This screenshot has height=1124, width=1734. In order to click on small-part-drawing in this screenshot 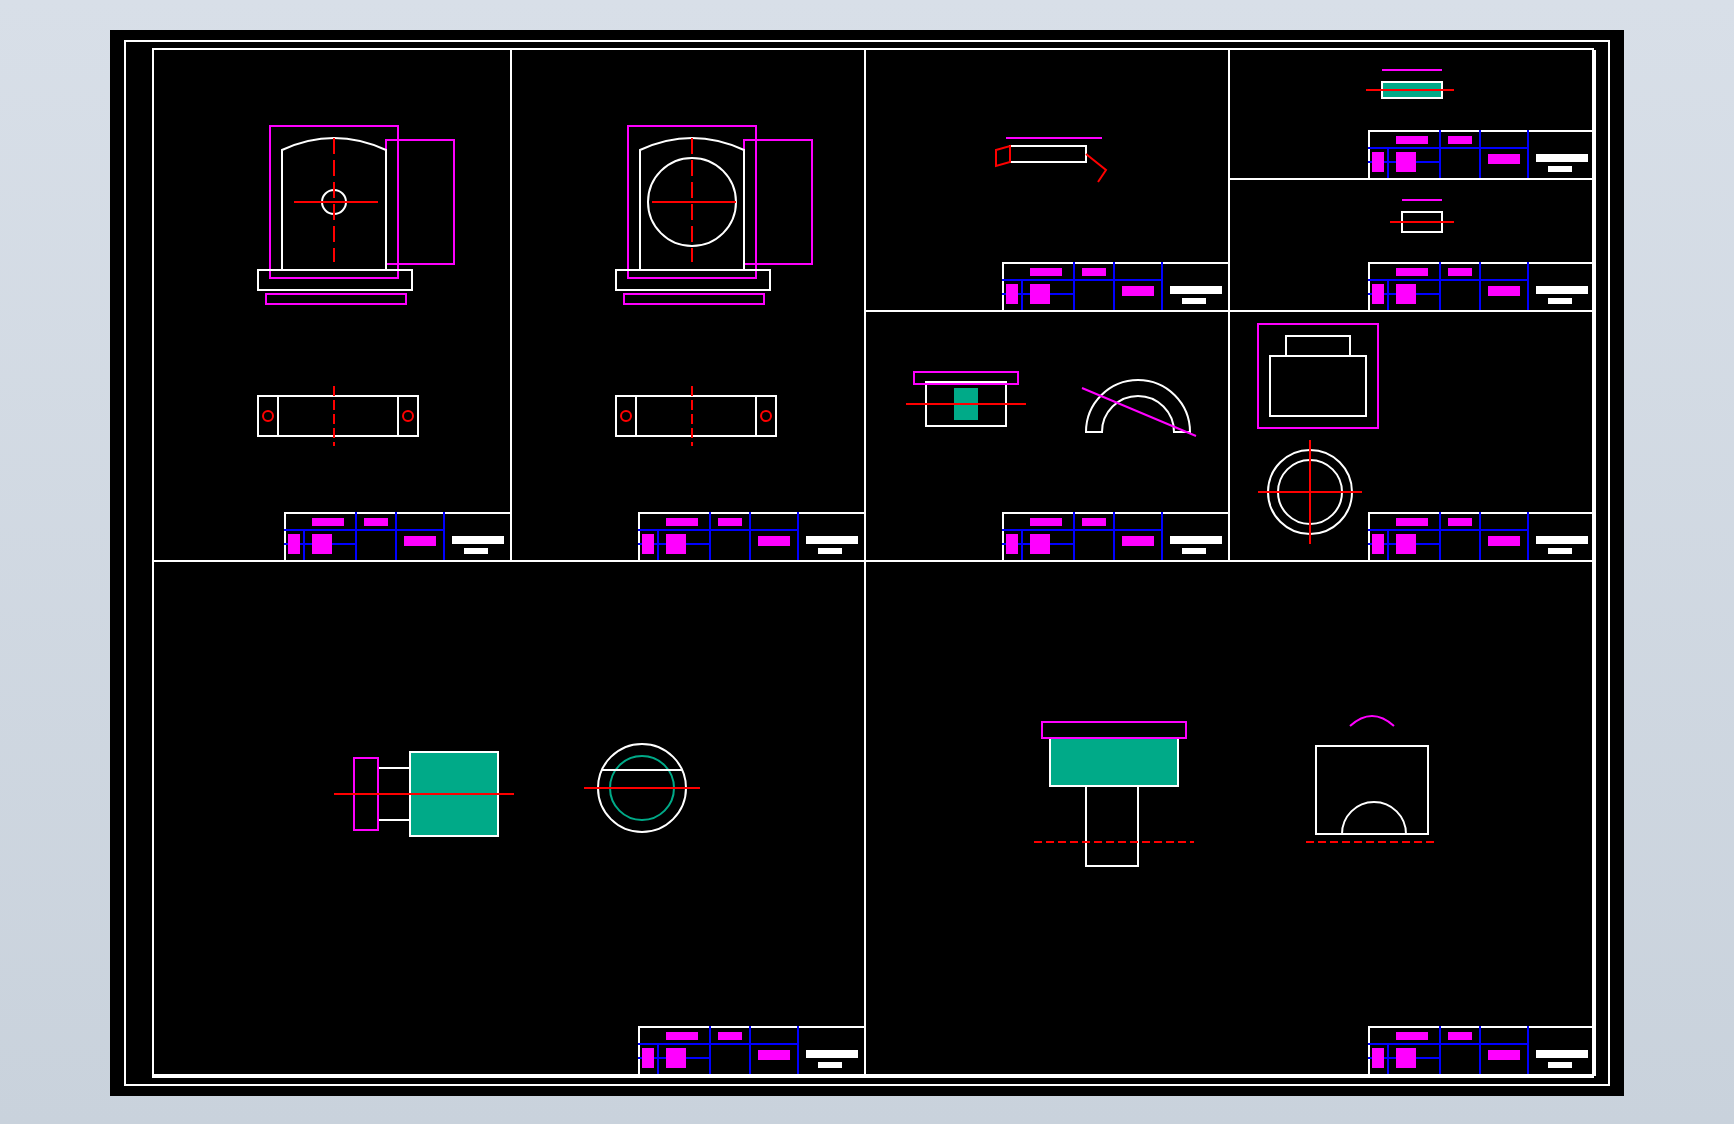, I will do `click(1422, 216)`.